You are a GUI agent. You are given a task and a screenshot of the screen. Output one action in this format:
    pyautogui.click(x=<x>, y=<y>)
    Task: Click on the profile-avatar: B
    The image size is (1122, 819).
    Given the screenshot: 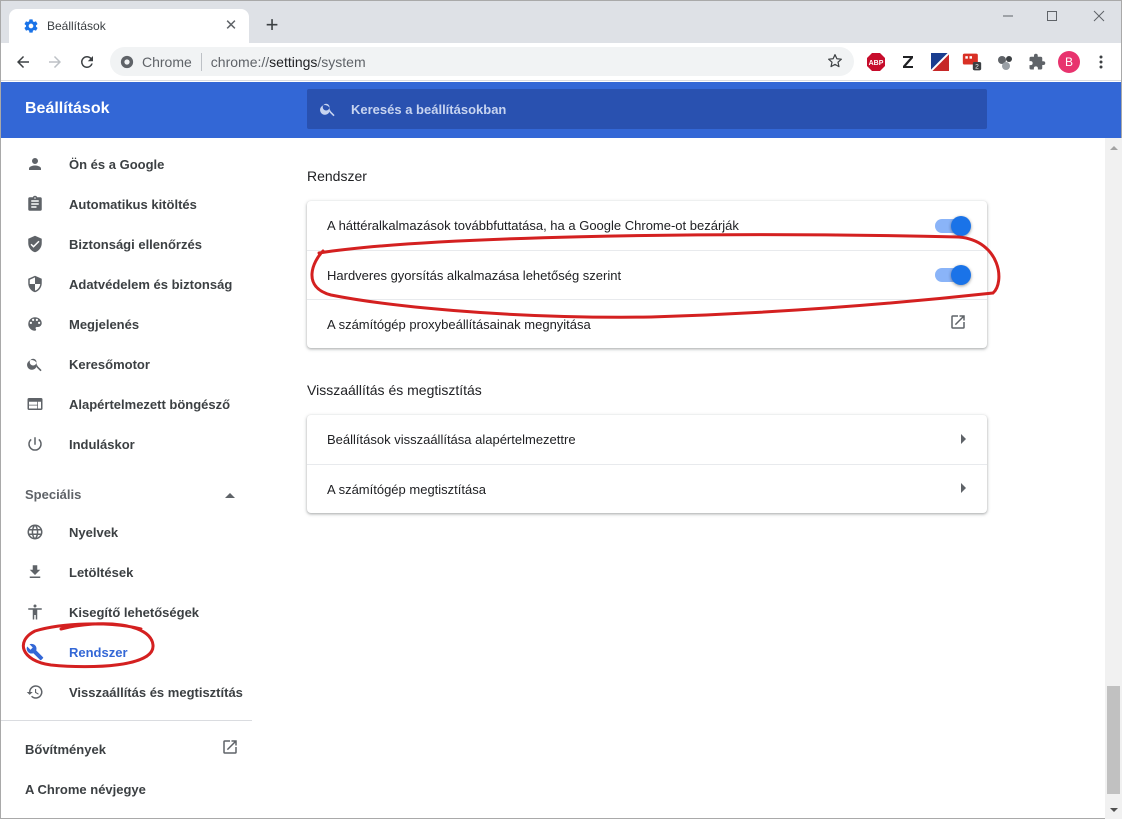 What is the action you would take?
    pyautogui.click(x=1069, y=62)
    